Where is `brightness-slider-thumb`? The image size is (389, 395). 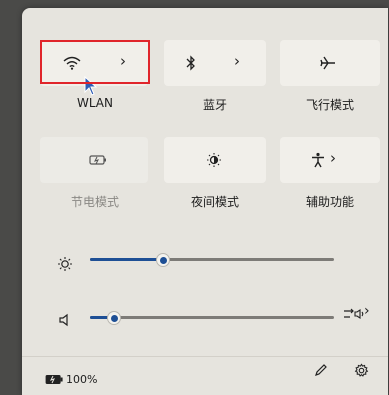 brightness-slider-thumb is located at coordinates (163, 260).